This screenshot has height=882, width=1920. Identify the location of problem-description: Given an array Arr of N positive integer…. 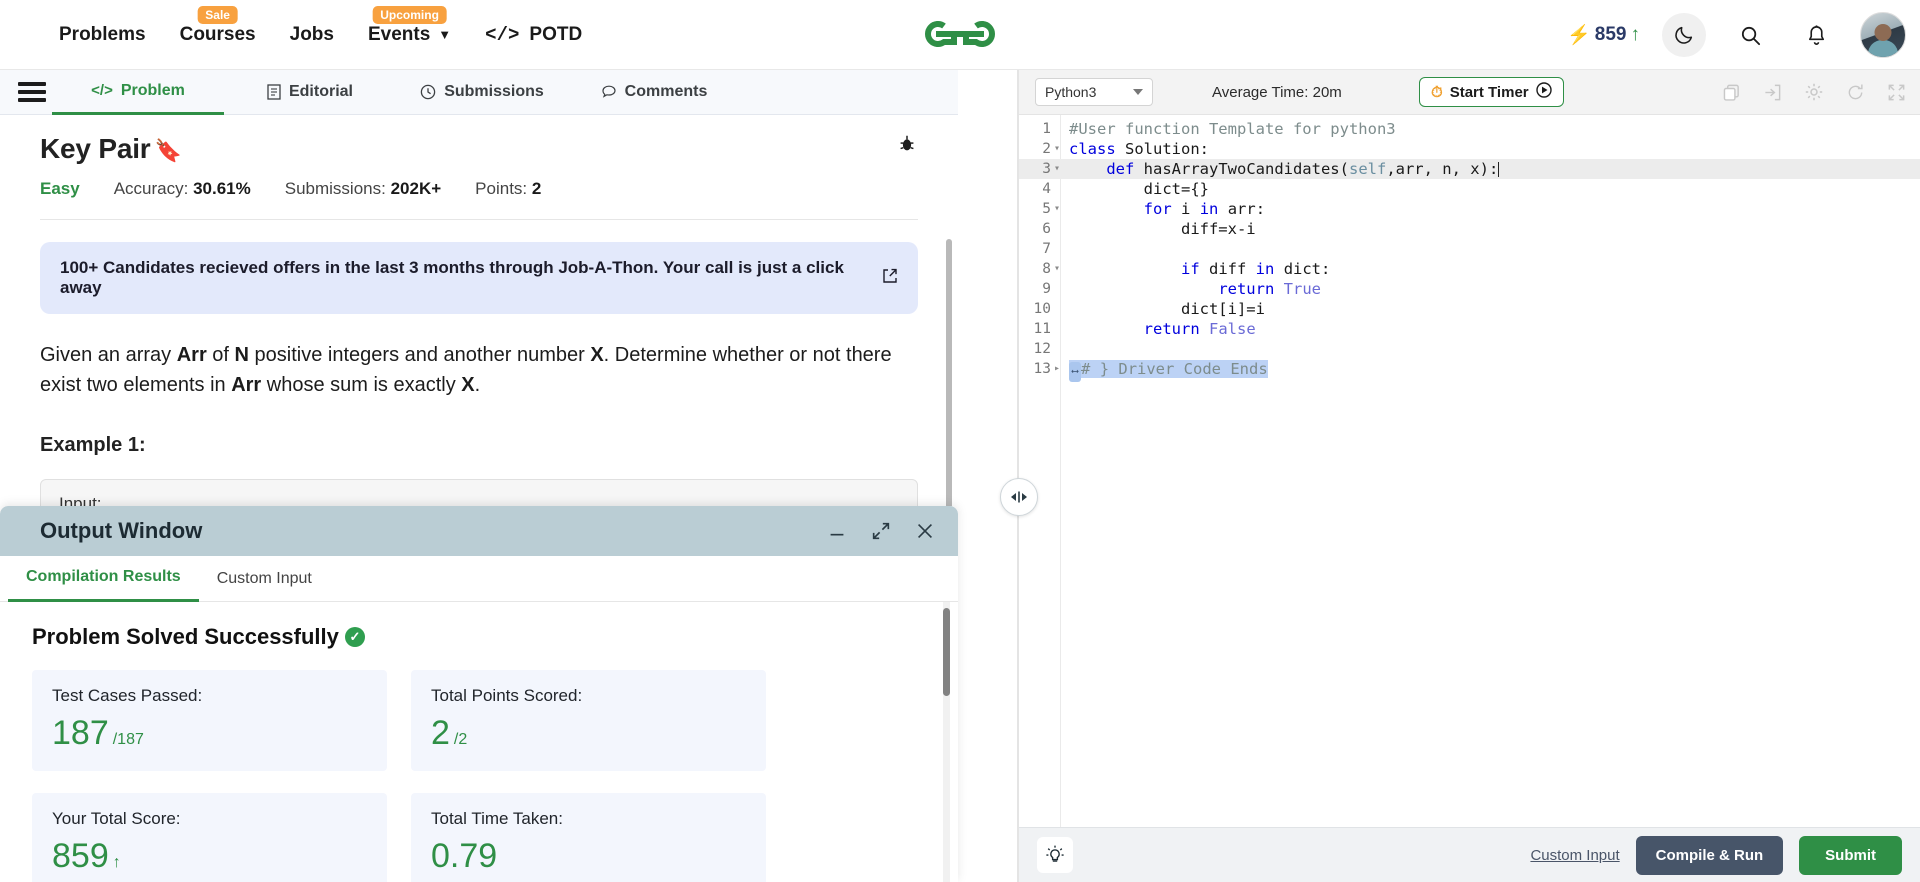
(479, 370).